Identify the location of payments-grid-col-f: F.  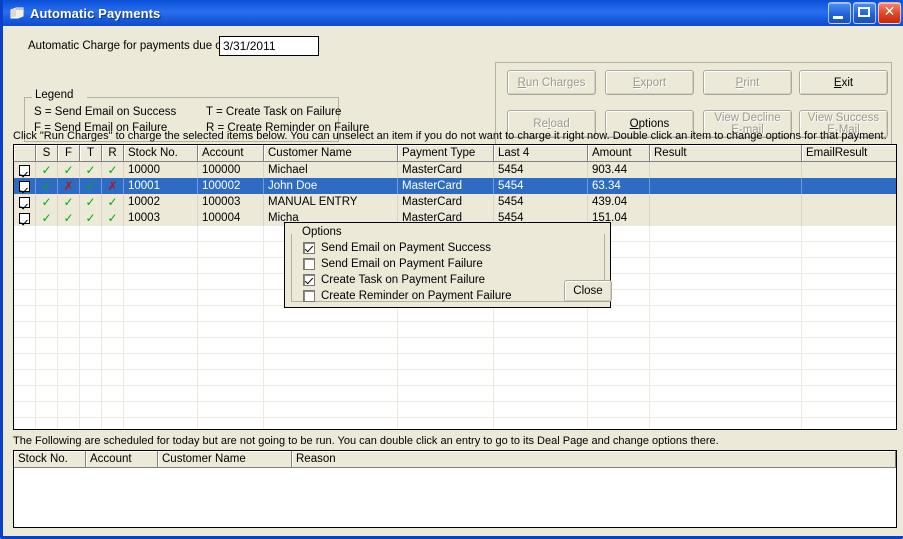
(69, 153).